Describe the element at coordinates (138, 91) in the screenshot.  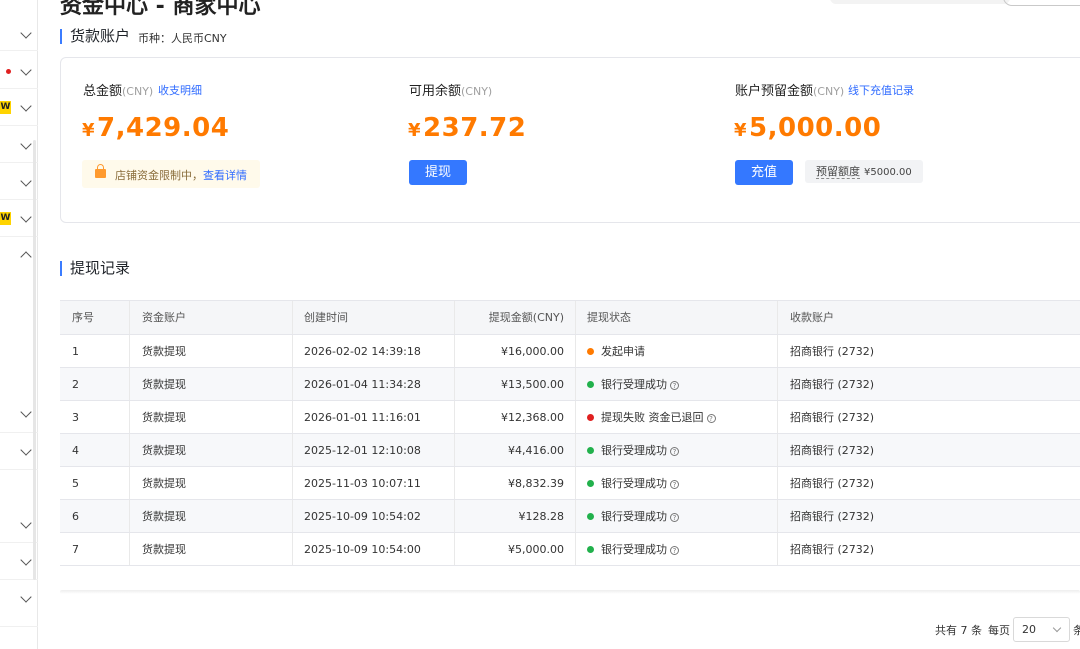
I see `total-unit: (CNY)` at that location.